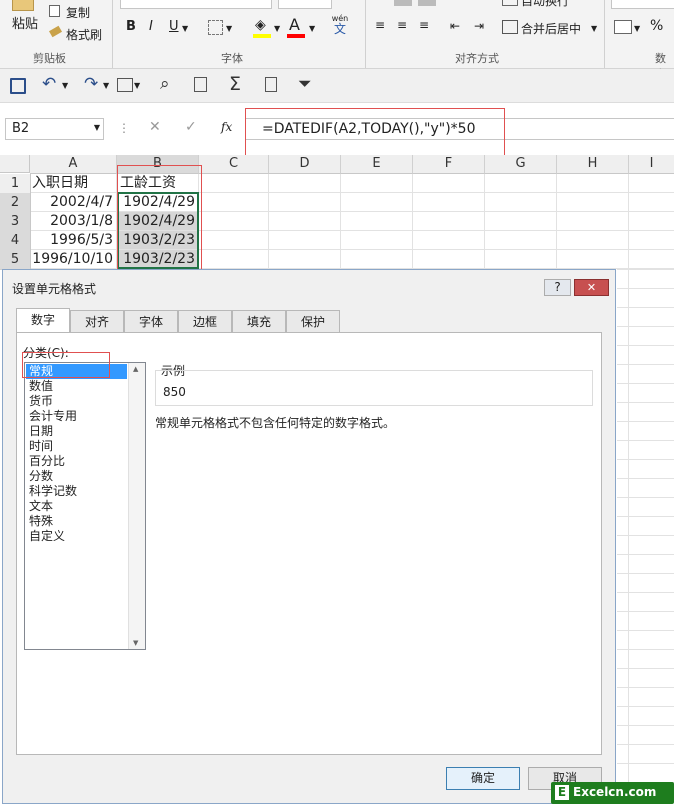  Describe the element at coordinates (593, 164) in the screenshot. I see `column-header-h: H` at that location.